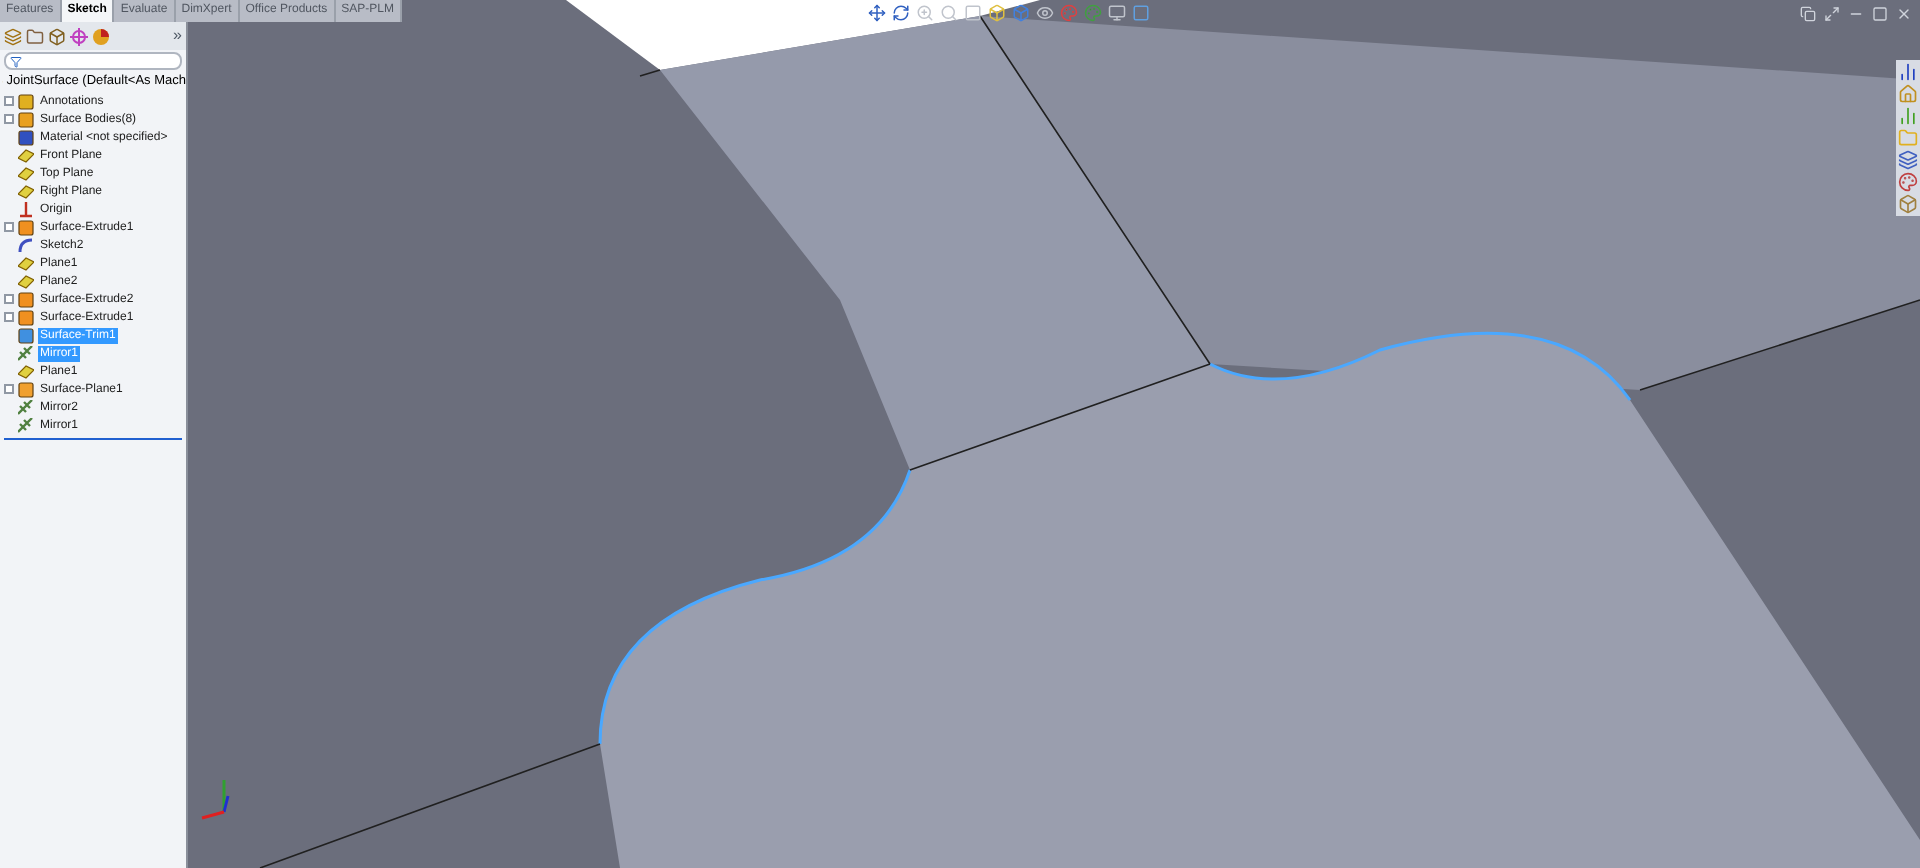 The width and height of the screenshot is (1920, 868). I want to click on mirror-icon, so click(26, 353).